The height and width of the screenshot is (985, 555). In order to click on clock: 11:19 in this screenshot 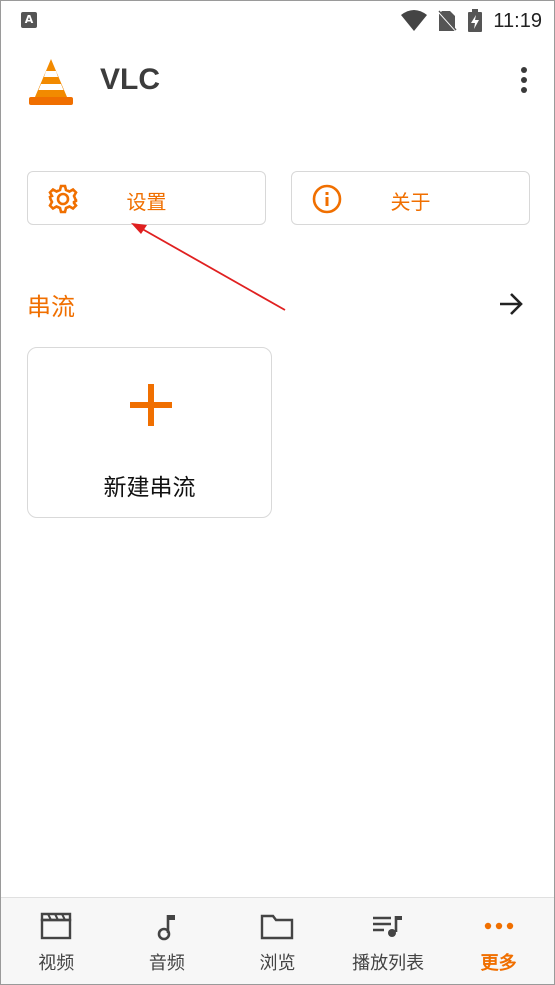, I will do `click(517, 20)`.